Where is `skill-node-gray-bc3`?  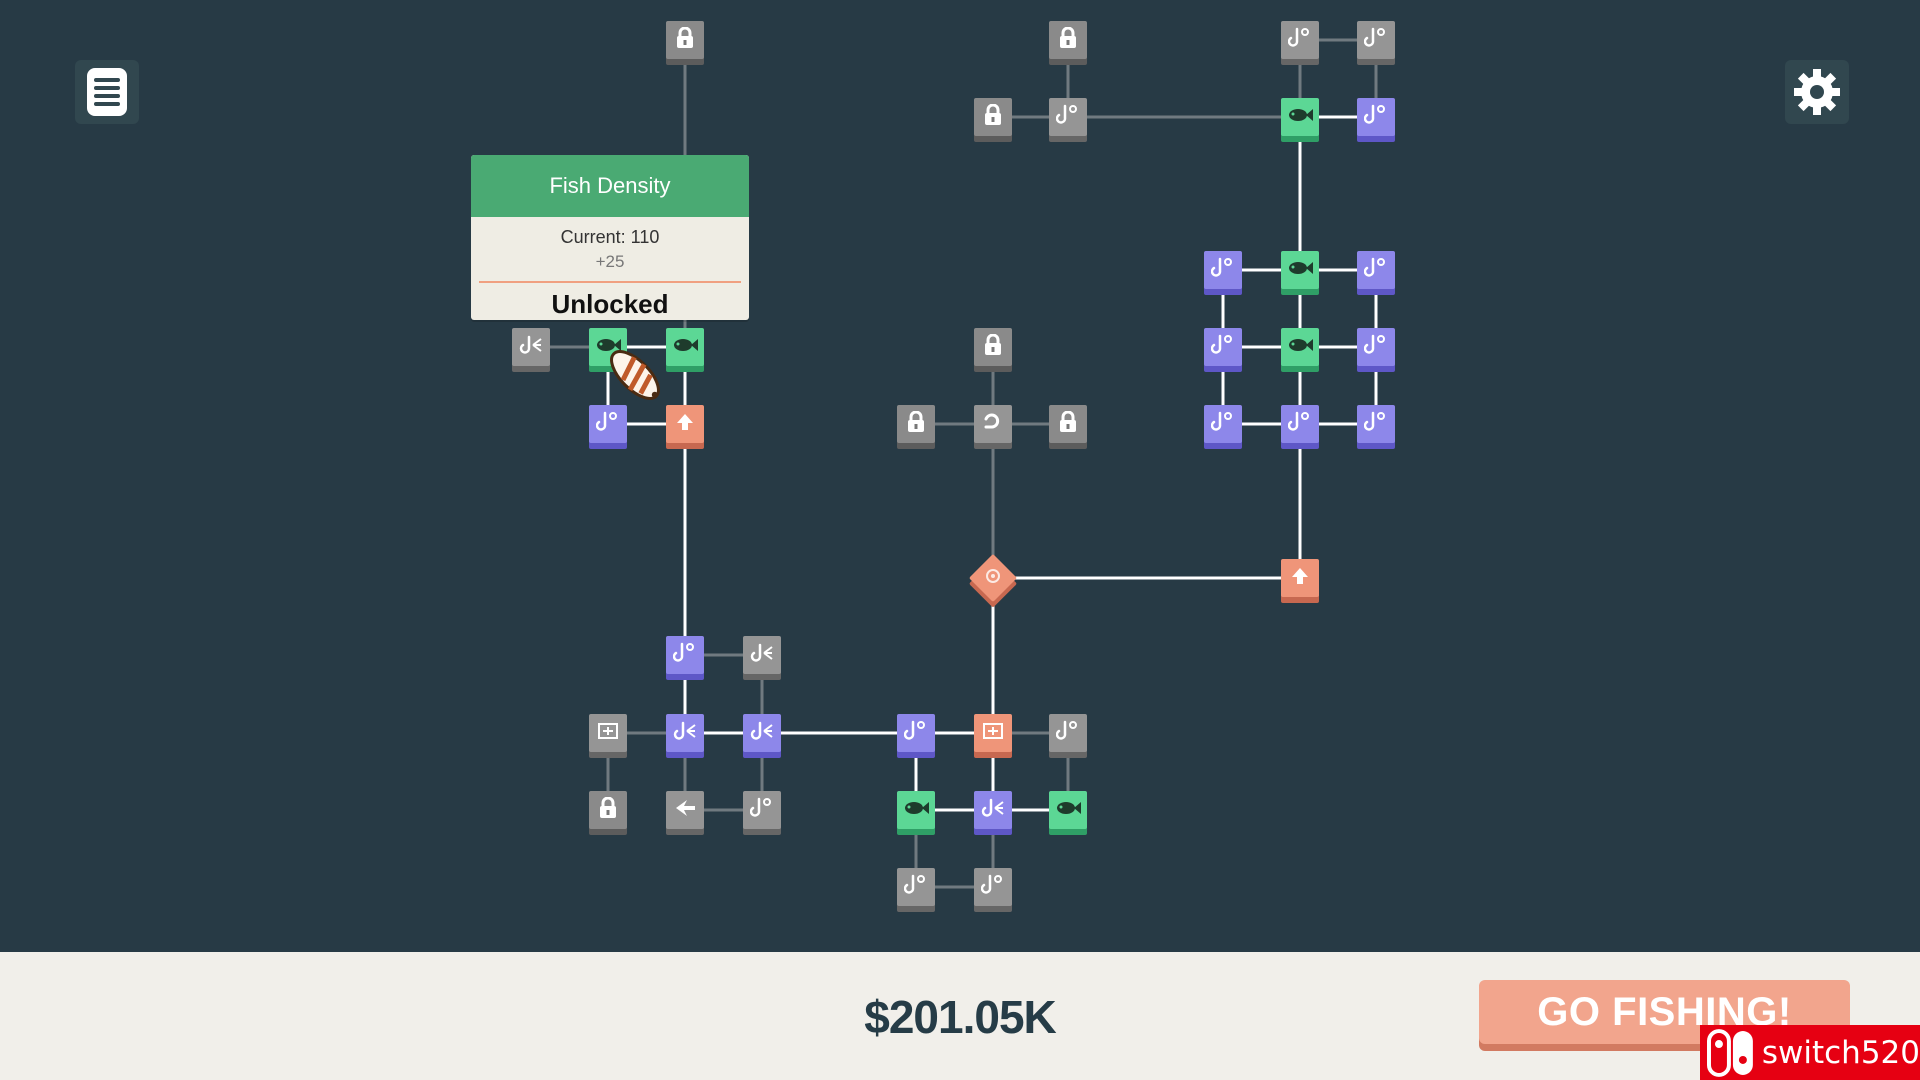 skill-node-gray-bc3 is located at coordinates (1068, 733).